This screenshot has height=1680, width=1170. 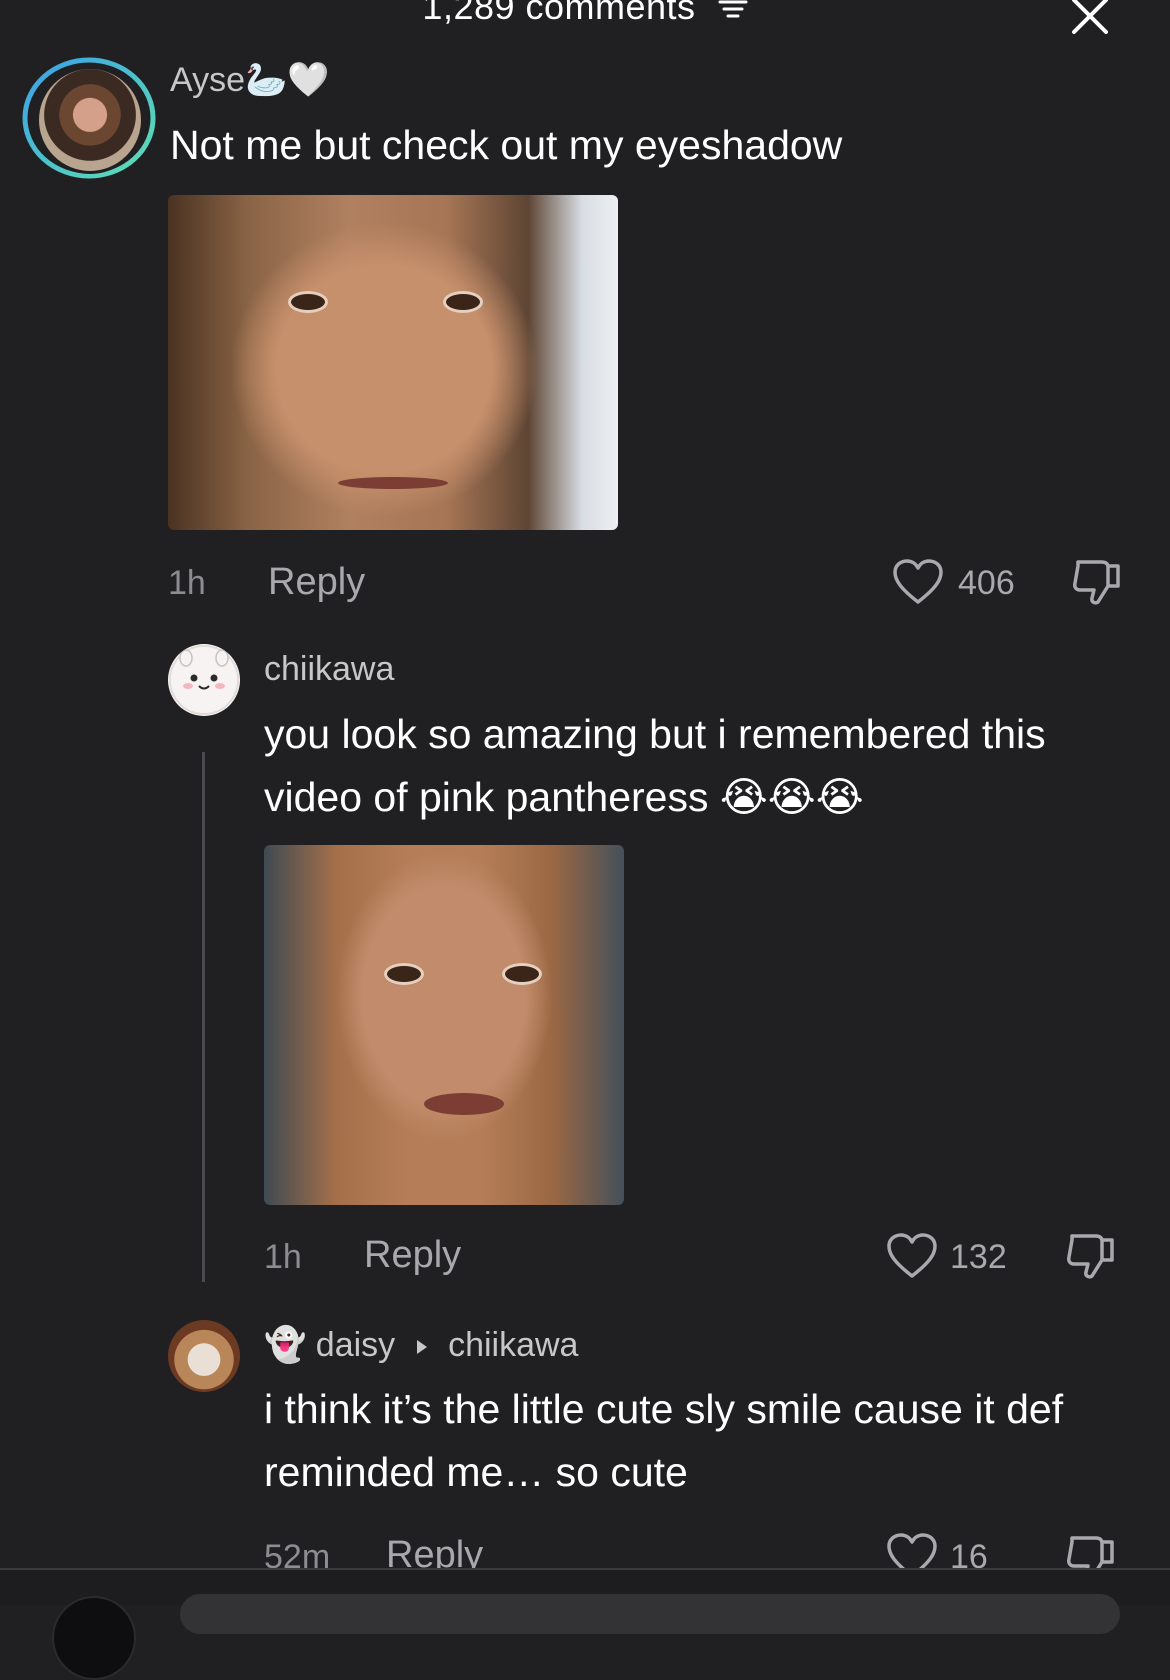 I want to click on current-user-avatar, so click(x=94, y=1638).